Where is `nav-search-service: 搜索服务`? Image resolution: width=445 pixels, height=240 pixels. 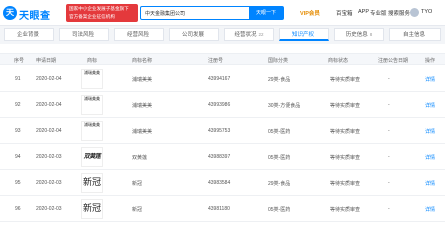 nav-search-service: 搜索服务 is located at coordinates (399, 13).